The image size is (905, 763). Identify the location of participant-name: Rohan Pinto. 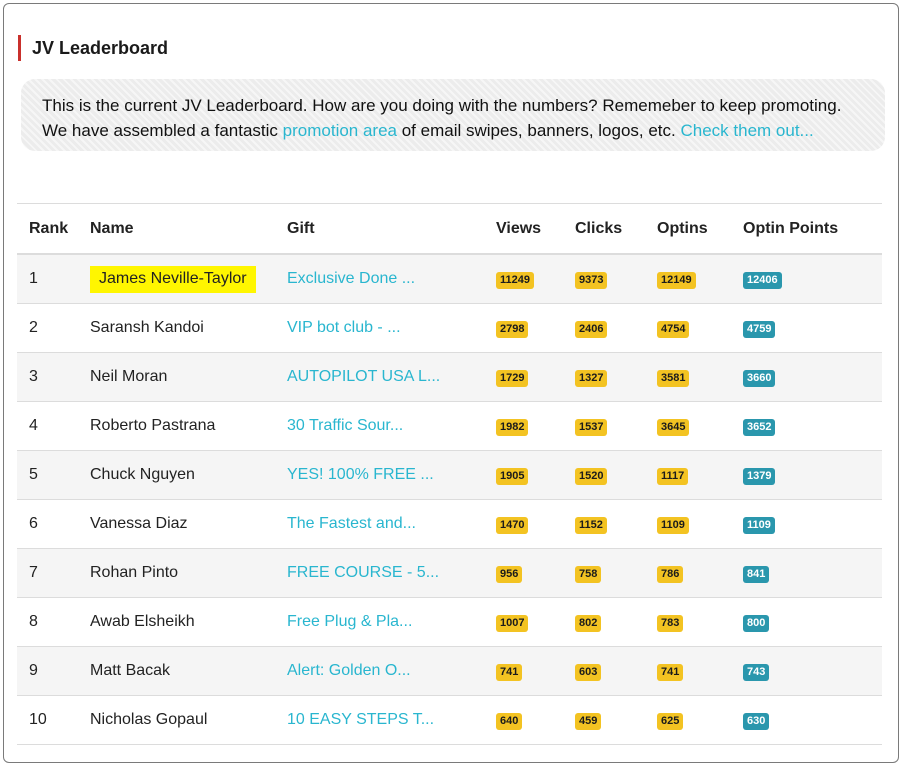
(134, 572).